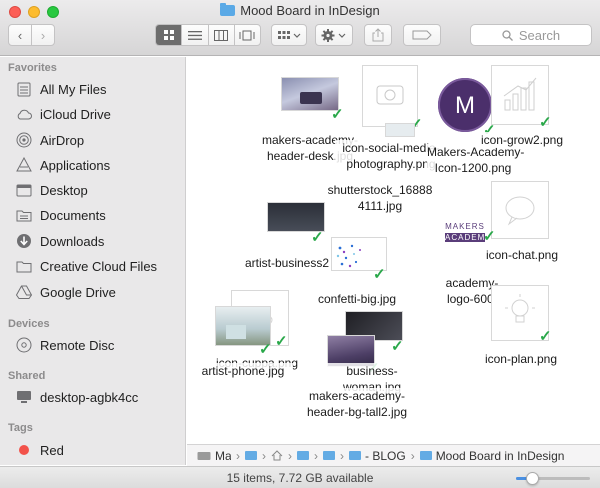  Describe the element at coordinates (522, 140) in the screenshot. I see `file-name-label: icon-grow2.png` at that location.